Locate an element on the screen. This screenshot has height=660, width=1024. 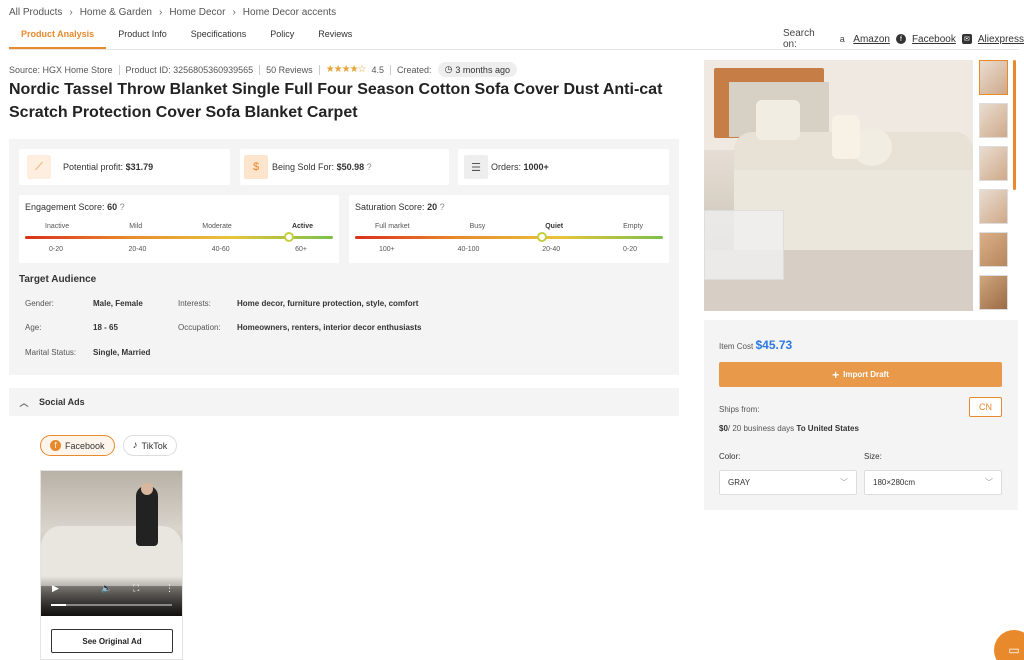
volume-icon: 🔈 is located at coordinates (106, 588).